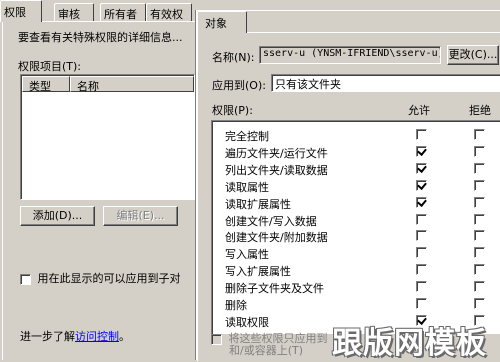 The height and width of the screenshot is (362, 500). What do you see at coordinates (222, 22) in the screenshot?
I see `tab-object: 对象` at bounding box center [222, 22].